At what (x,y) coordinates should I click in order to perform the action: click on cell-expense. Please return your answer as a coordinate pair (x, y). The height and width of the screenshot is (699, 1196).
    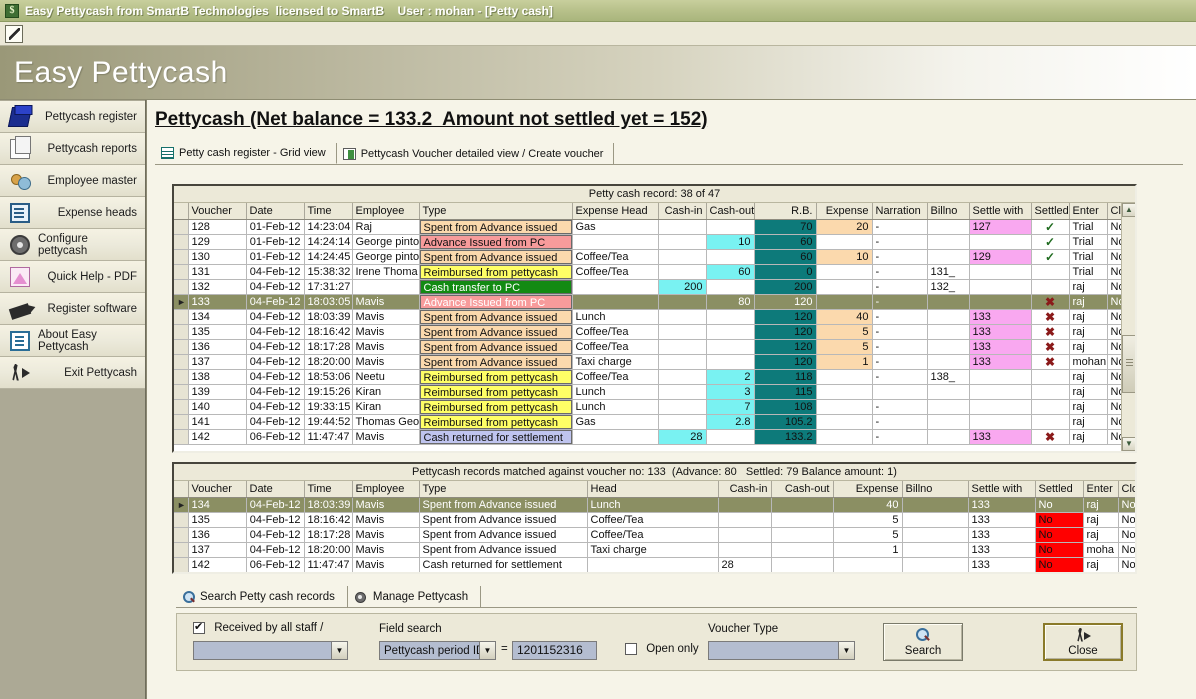
    Looking at the image, I should click on (844, 287).